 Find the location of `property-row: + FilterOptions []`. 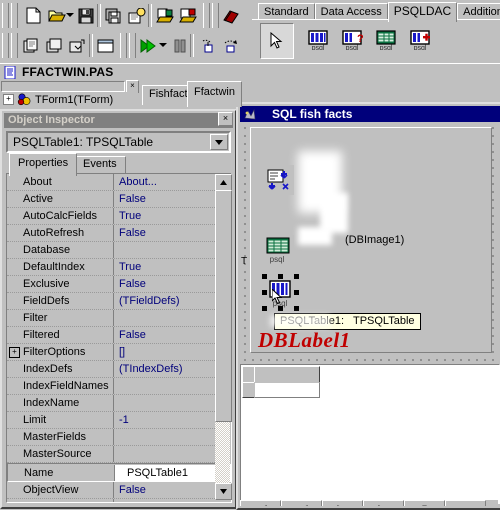

property-row: + FilterOptions [] is located at coordinates (118, 352).